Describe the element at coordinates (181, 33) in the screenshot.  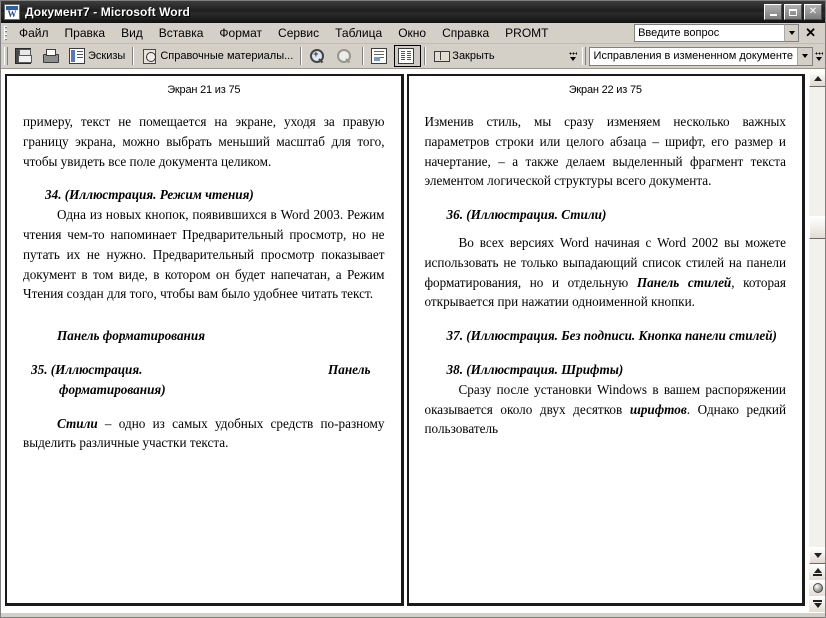
I see `menu-insert: Вставка` at that location.